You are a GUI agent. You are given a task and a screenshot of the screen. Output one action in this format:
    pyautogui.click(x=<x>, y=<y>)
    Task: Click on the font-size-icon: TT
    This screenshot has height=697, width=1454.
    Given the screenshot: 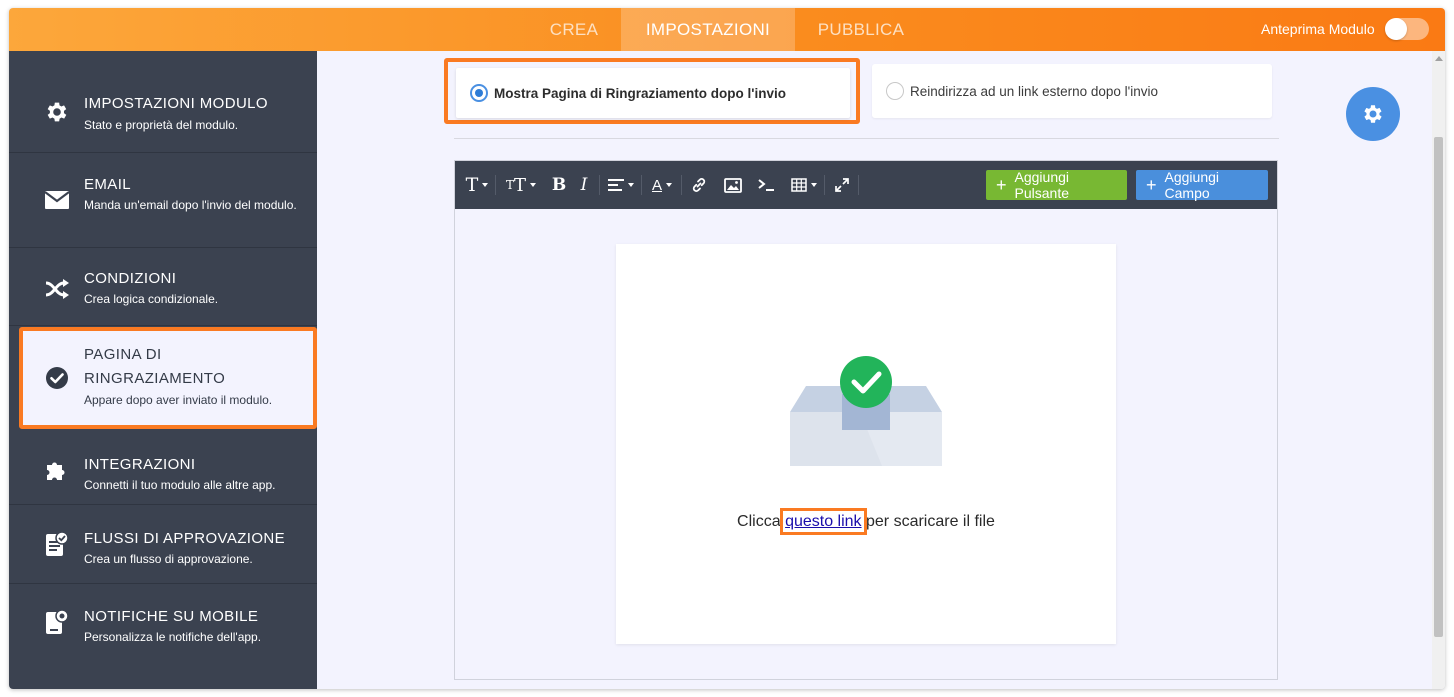 What is the action you would take?
    pyautogui.click(x=521, y=185)
    